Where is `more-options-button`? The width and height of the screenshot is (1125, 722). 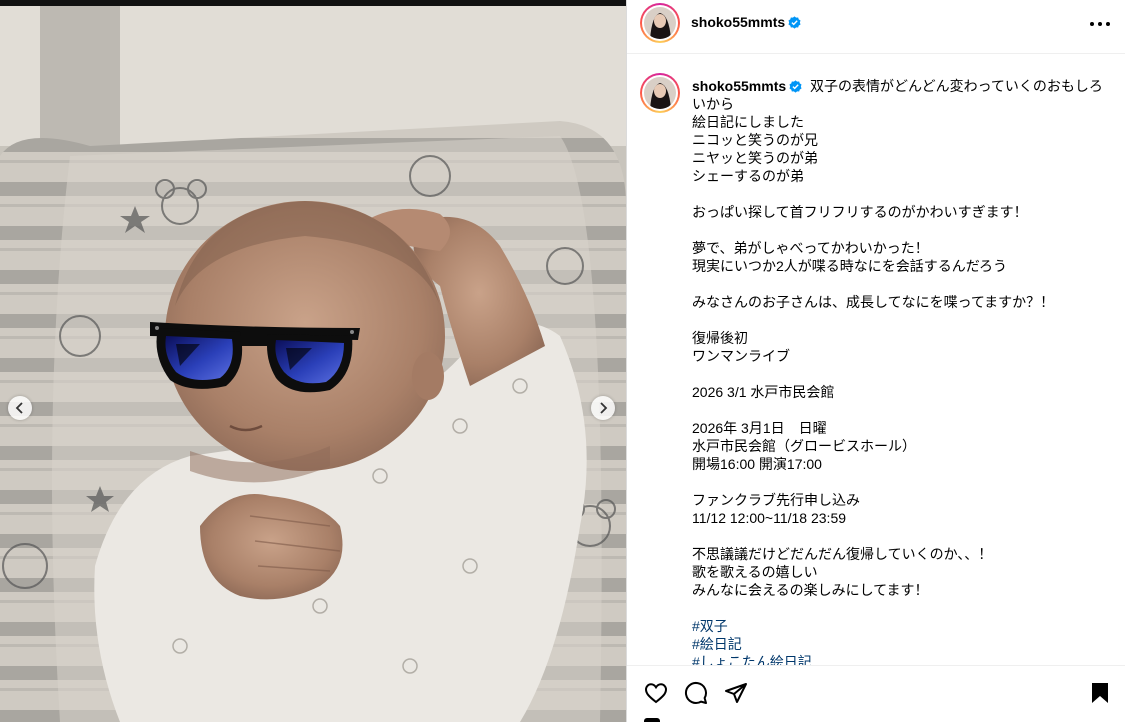
more-options-button is located at coordinates (1100, 24).